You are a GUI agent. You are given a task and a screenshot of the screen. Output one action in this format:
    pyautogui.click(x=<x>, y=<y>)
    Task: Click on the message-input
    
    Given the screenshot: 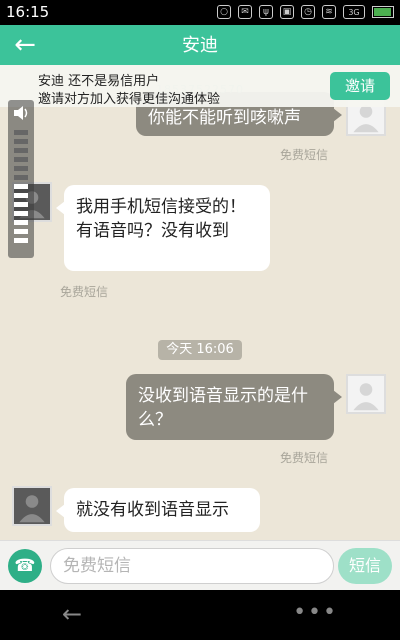 What is the action you would take?
    pyautogui.click(x=192, y=566)
    